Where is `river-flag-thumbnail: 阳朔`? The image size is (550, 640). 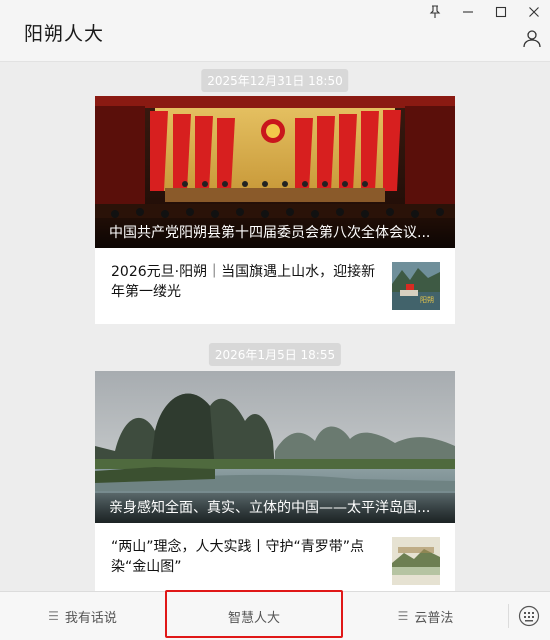
river-flag-thumbnail: 阳朔 is located at coordinates (416, 286).